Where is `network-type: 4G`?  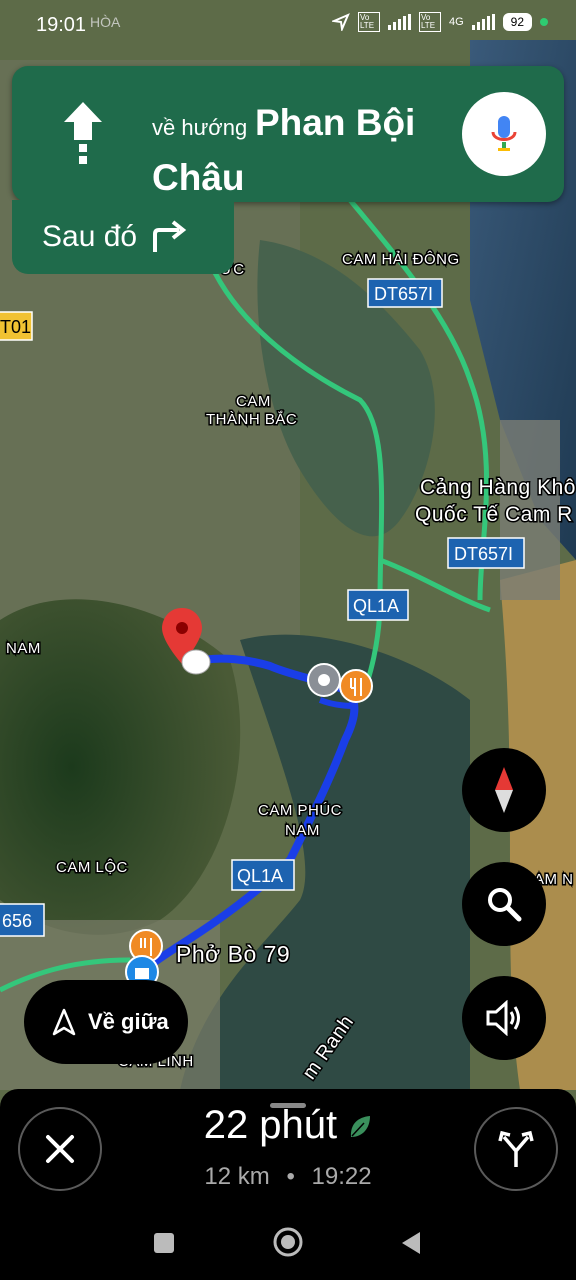 network-type: 4G is located at coordinates (456, 22).